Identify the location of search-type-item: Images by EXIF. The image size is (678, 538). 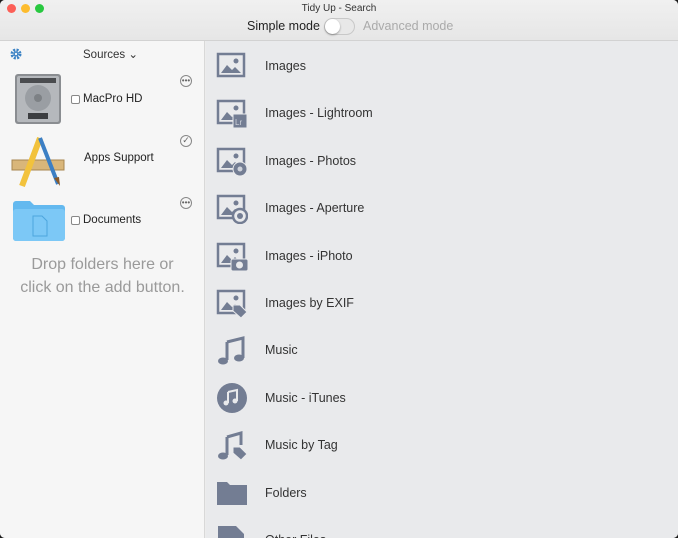
(442, 302).